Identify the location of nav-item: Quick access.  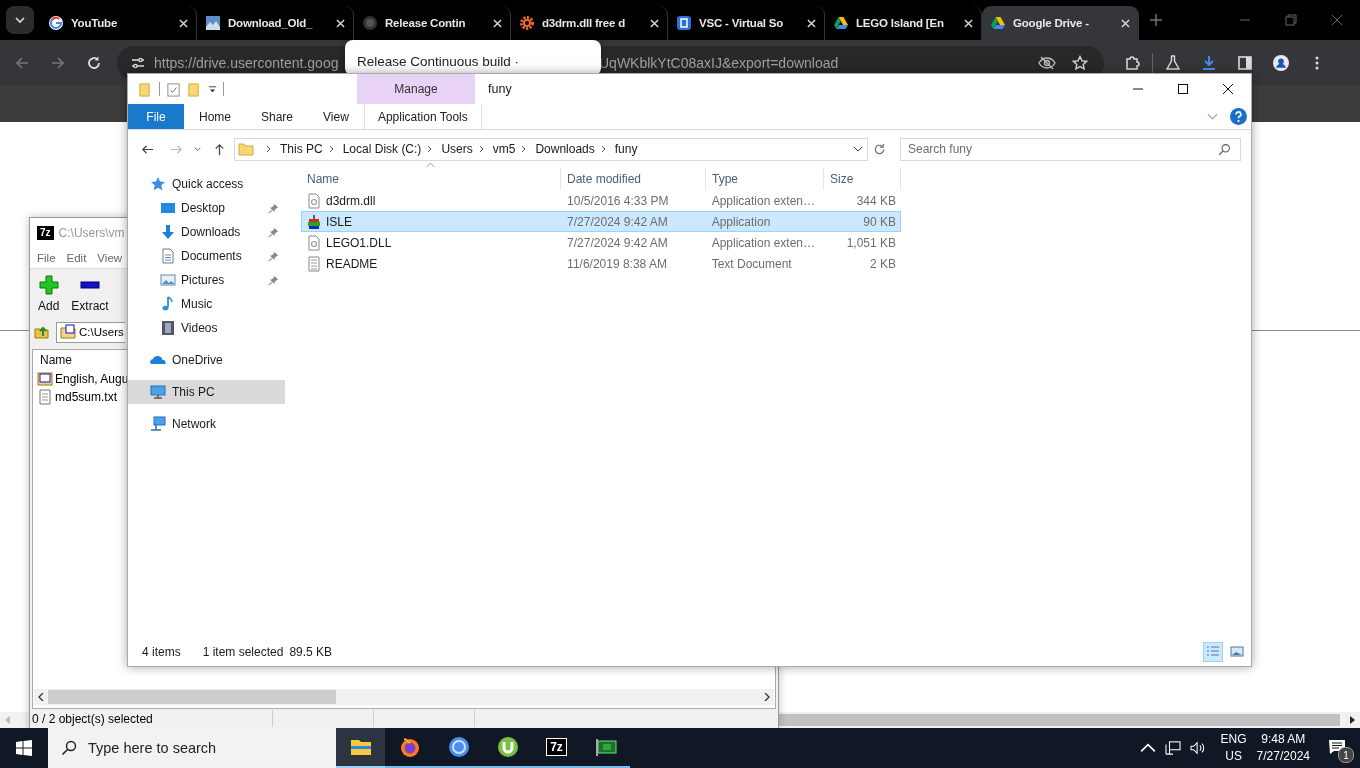
(206, 184).